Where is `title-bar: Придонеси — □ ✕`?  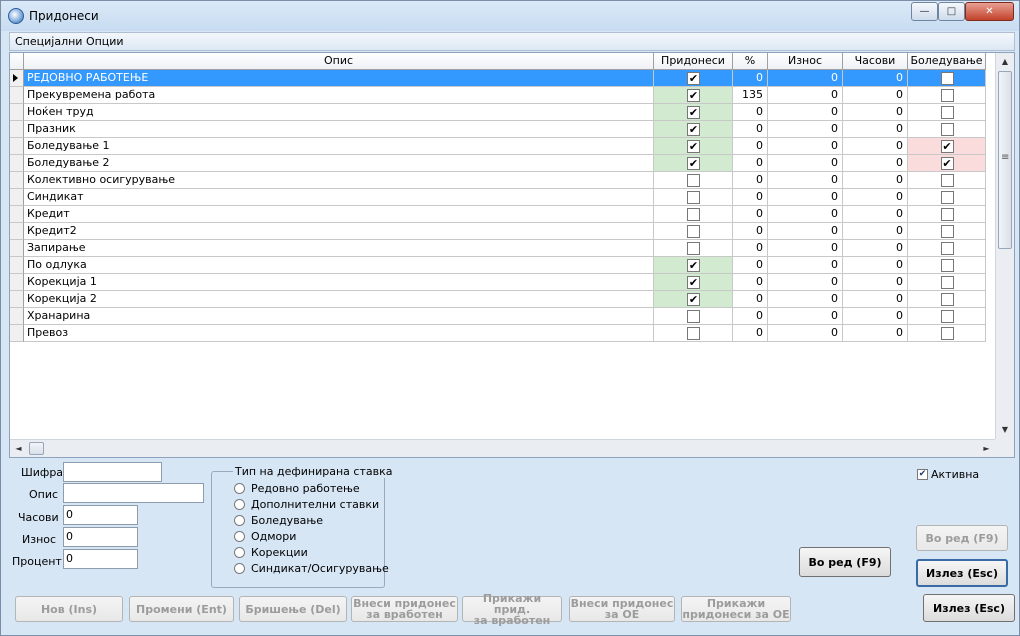 title-bar: Придонеси — □ ✕ is located at coordinates (510, 16).